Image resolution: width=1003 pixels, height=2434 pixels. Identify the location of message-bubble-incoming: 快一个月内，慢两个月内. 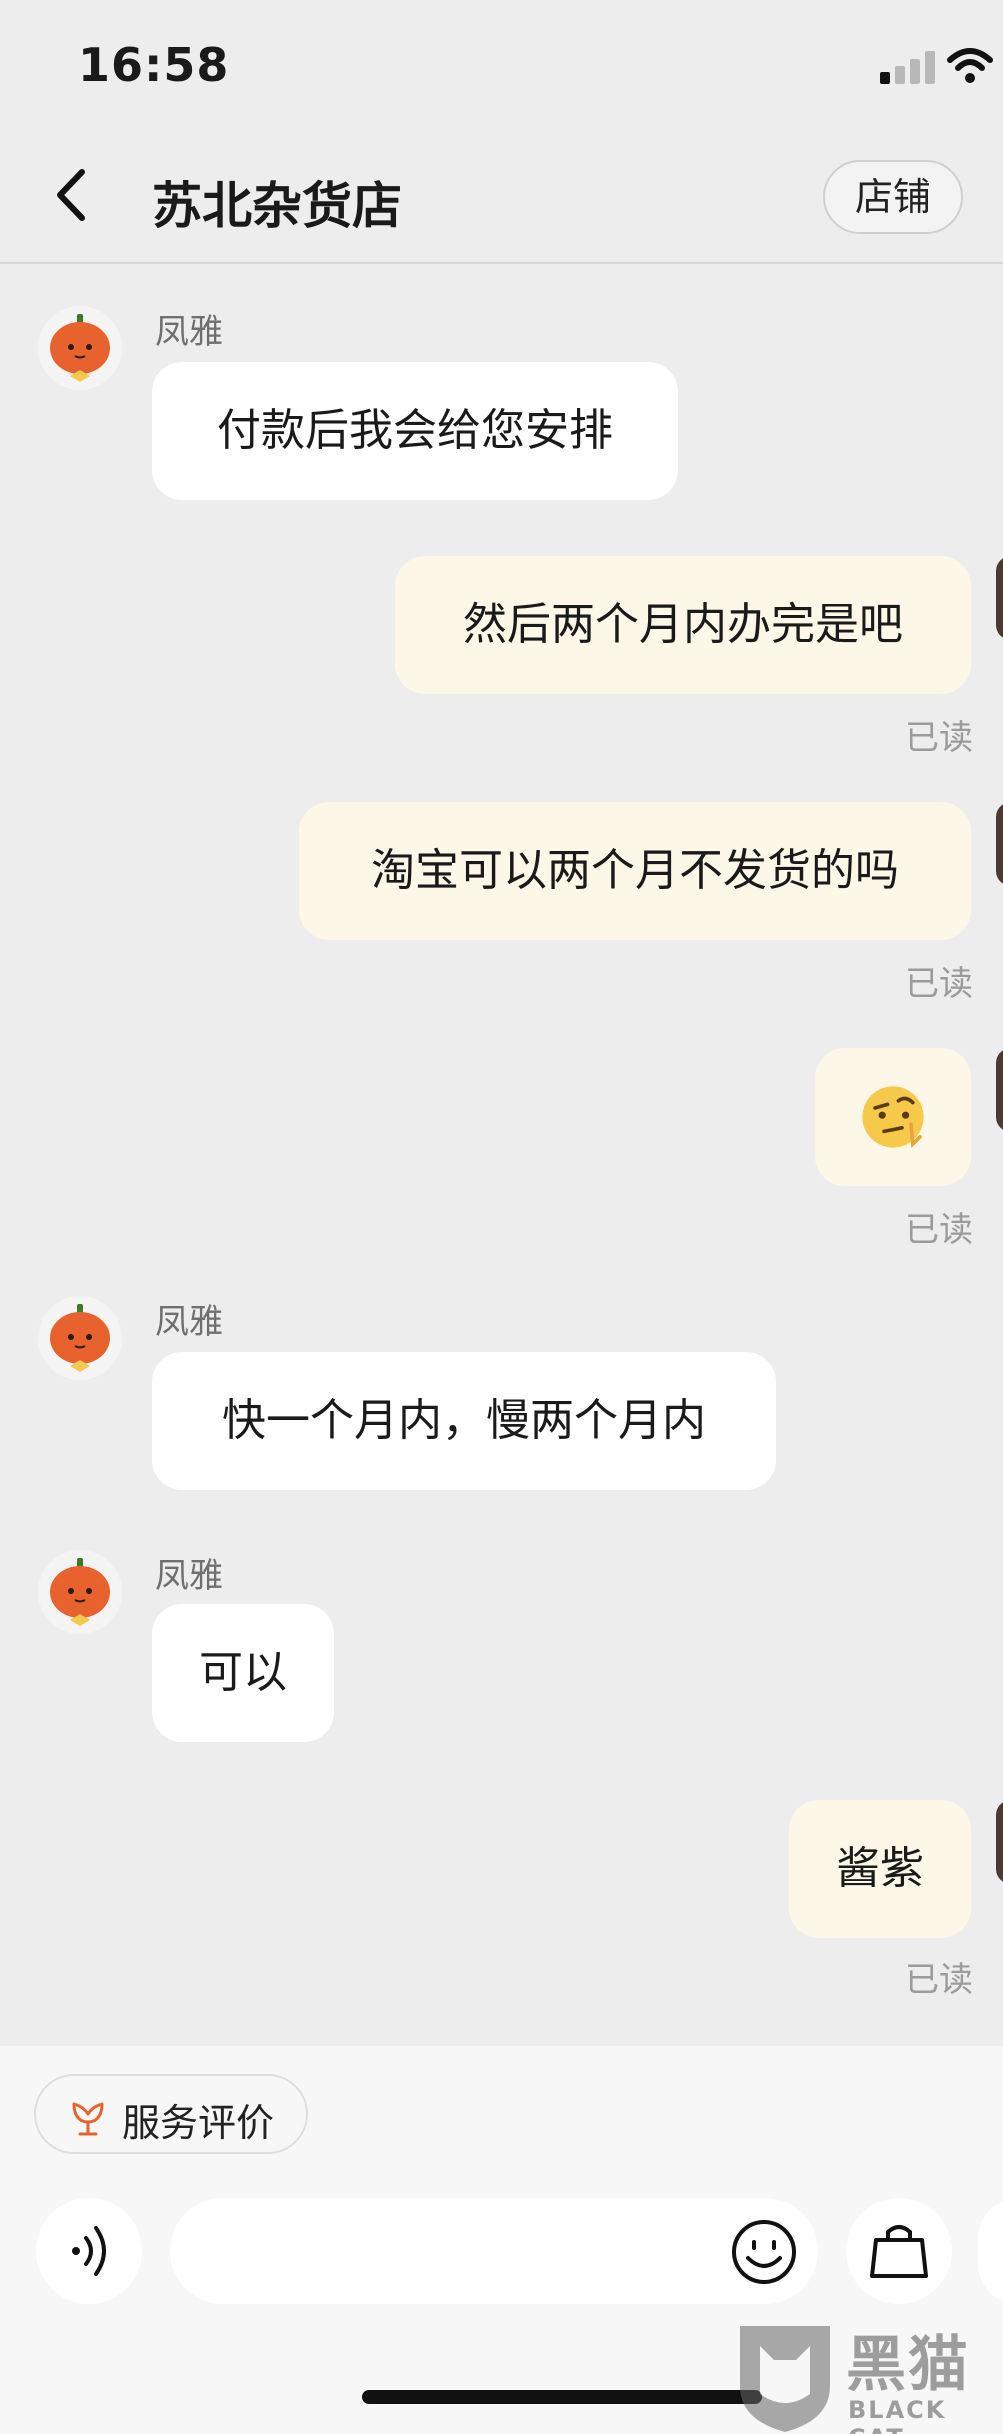
(464, 1421).